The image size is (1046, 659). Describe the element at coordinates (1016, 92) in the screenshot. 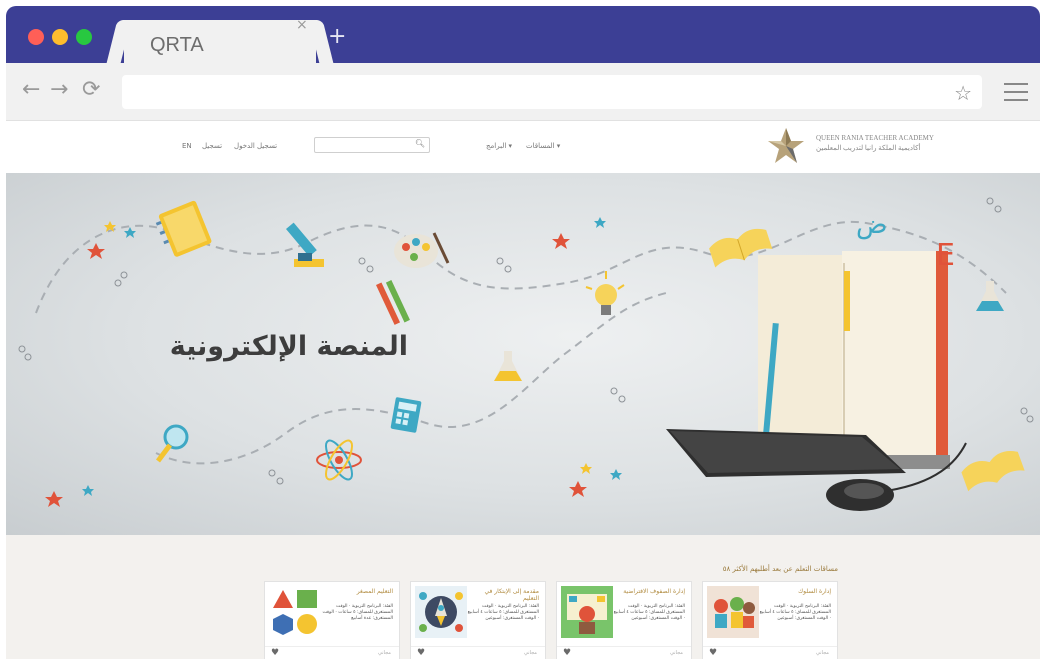

I see `menu-icon` at that location.